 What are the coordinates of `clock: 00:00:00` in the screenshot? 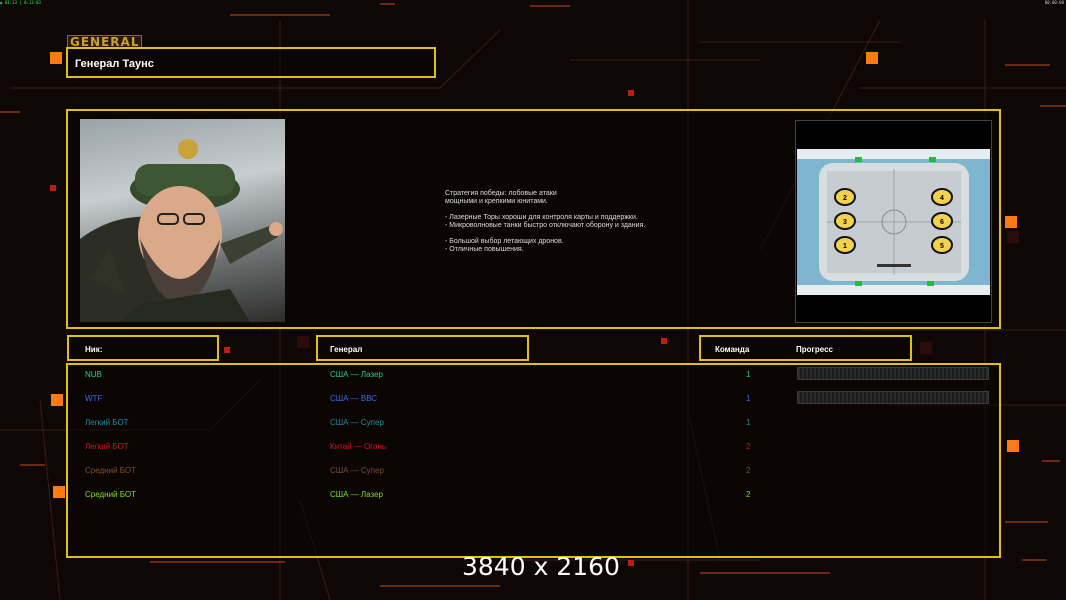 It's located at (1054, 2).